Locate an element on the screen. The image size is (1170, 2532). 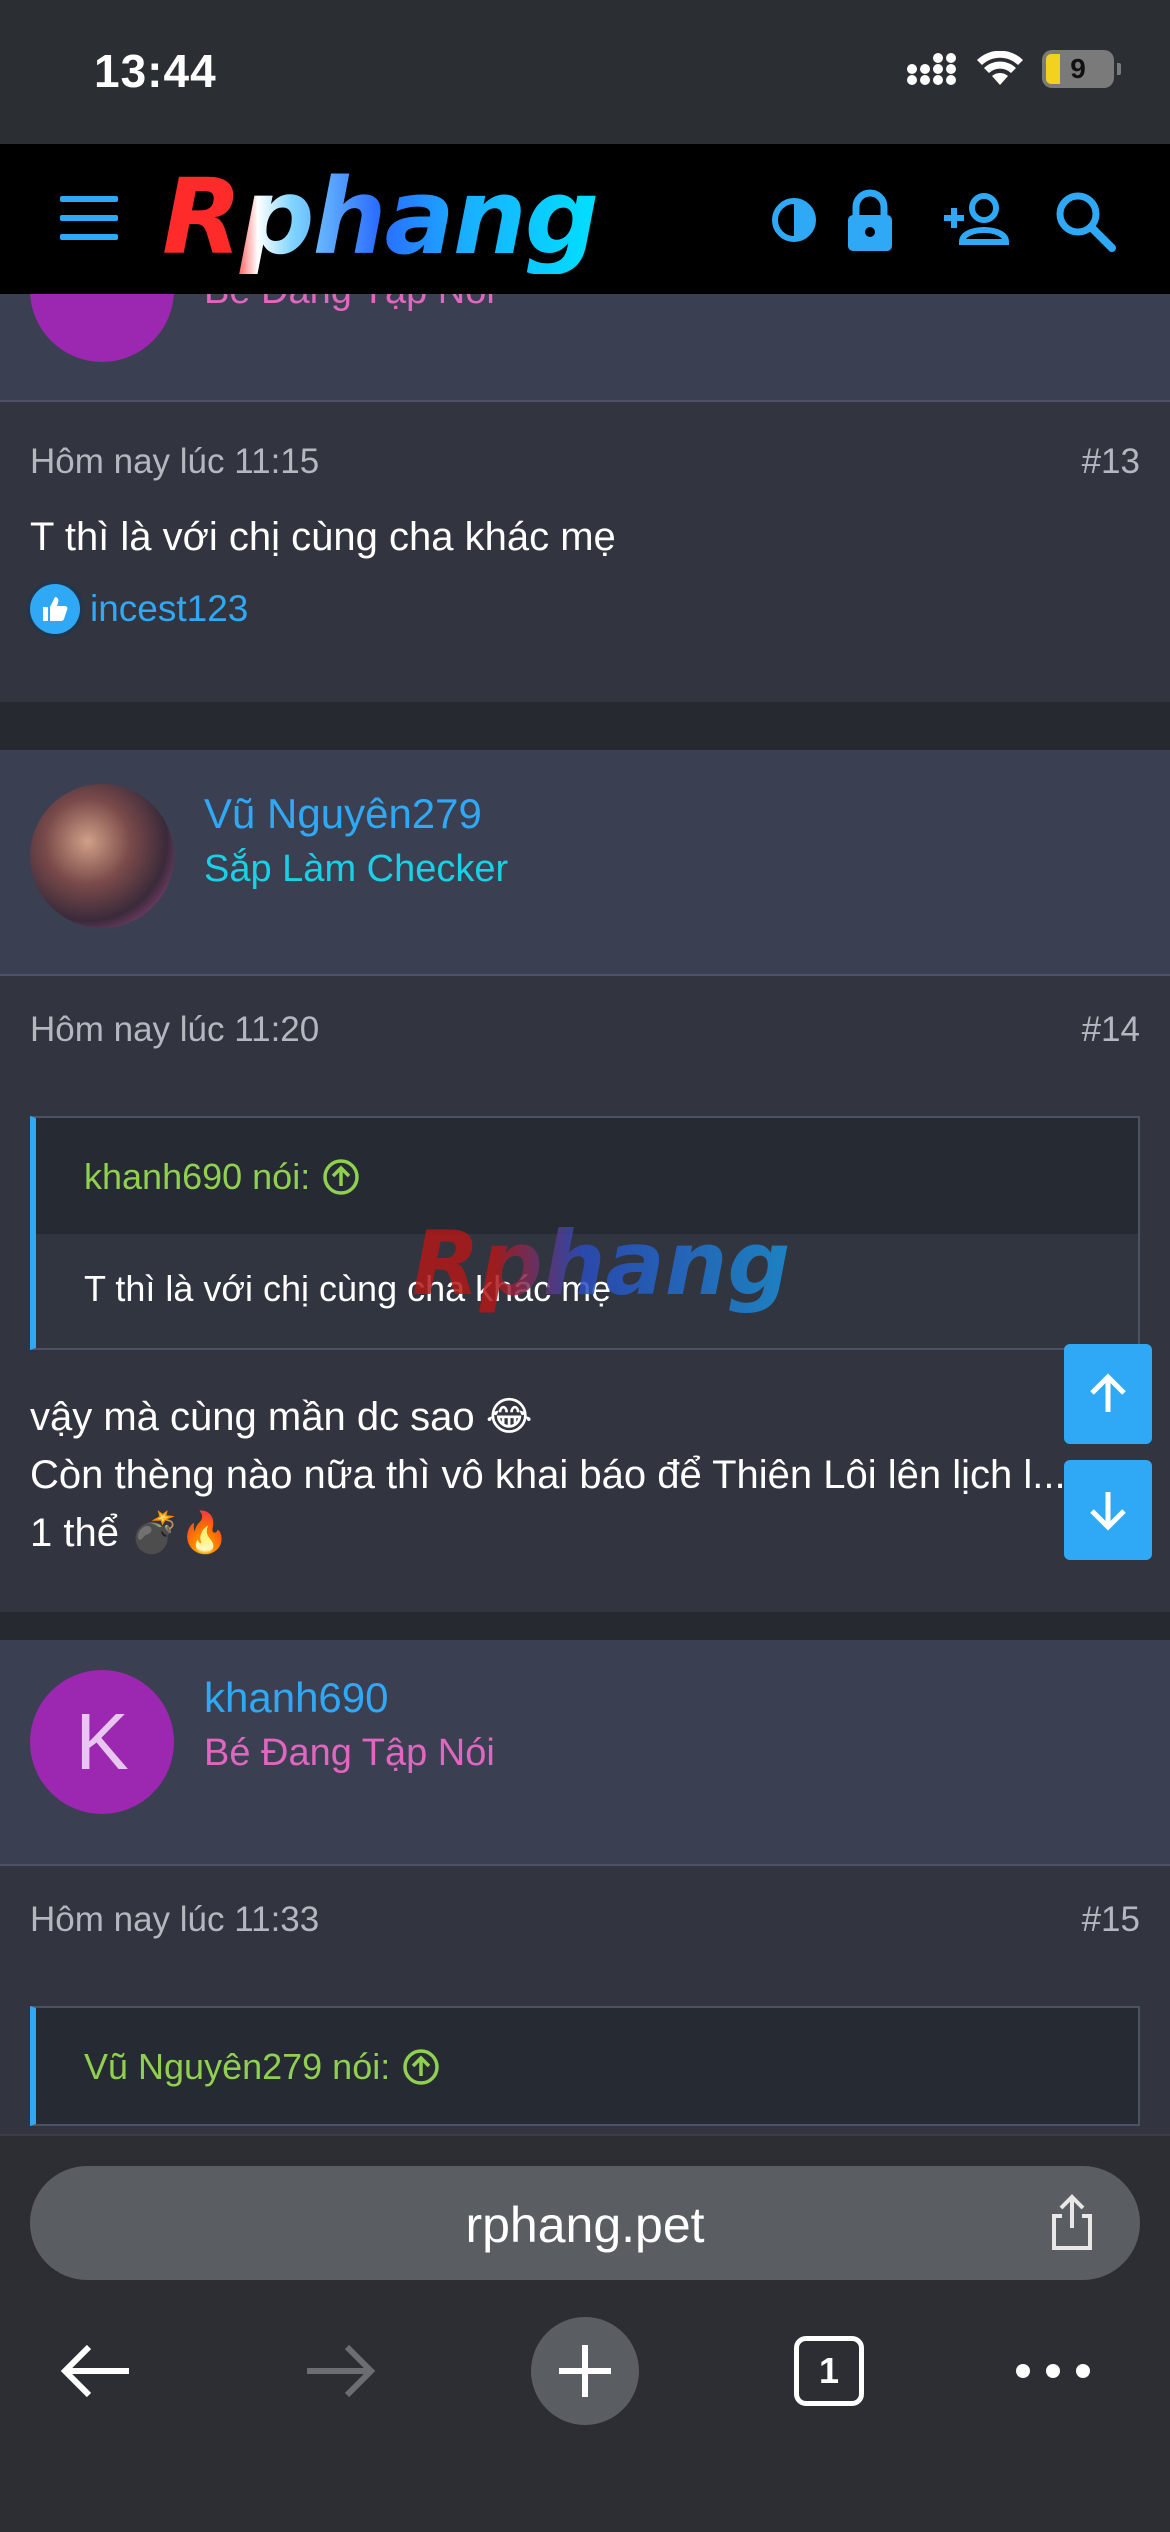
quote-header: Vũ Nguyên279 nói: is located at coordinates (587, 2066).